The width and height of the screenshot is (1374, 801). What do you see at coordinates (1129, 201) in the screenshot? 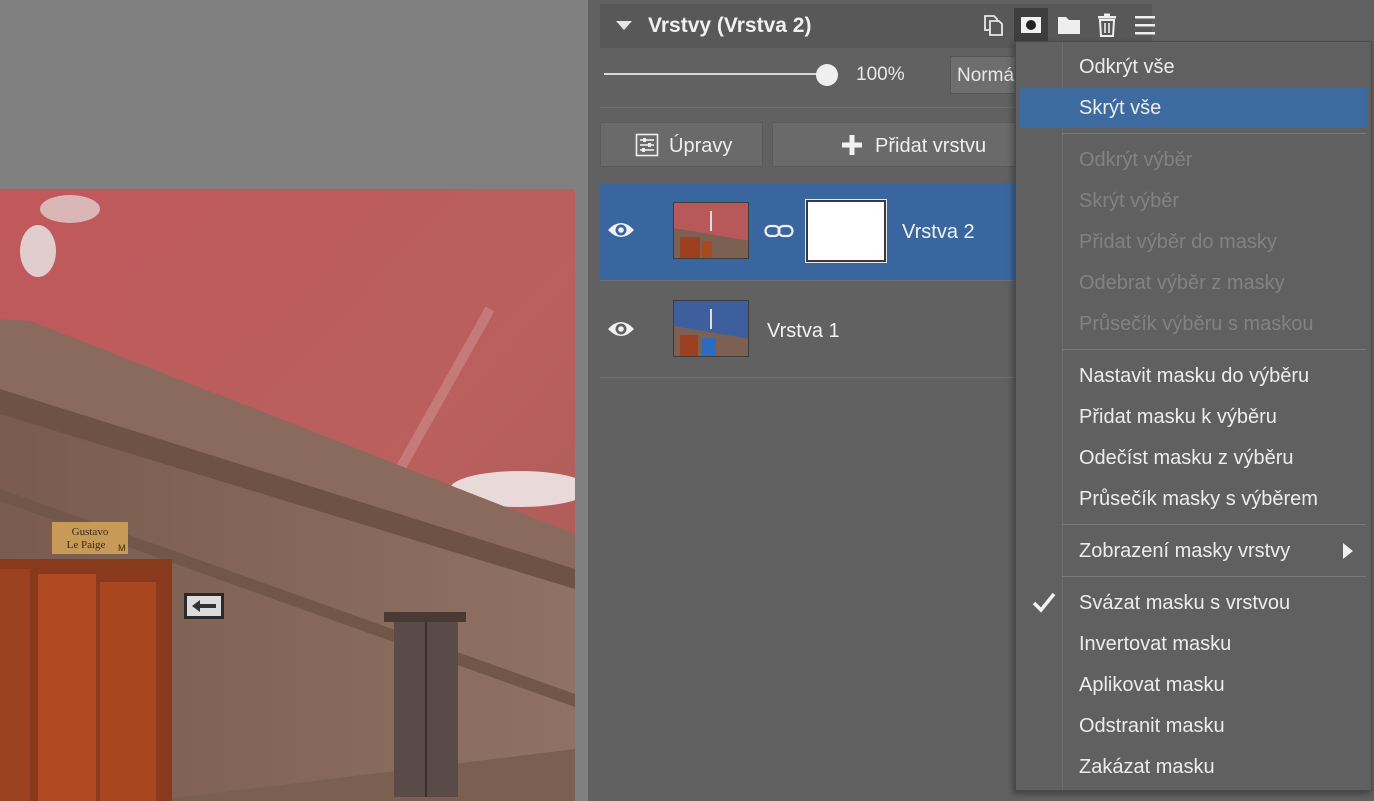
I see `menu-item-label: Skrýt výběr` at bounding box center [1129, 201].